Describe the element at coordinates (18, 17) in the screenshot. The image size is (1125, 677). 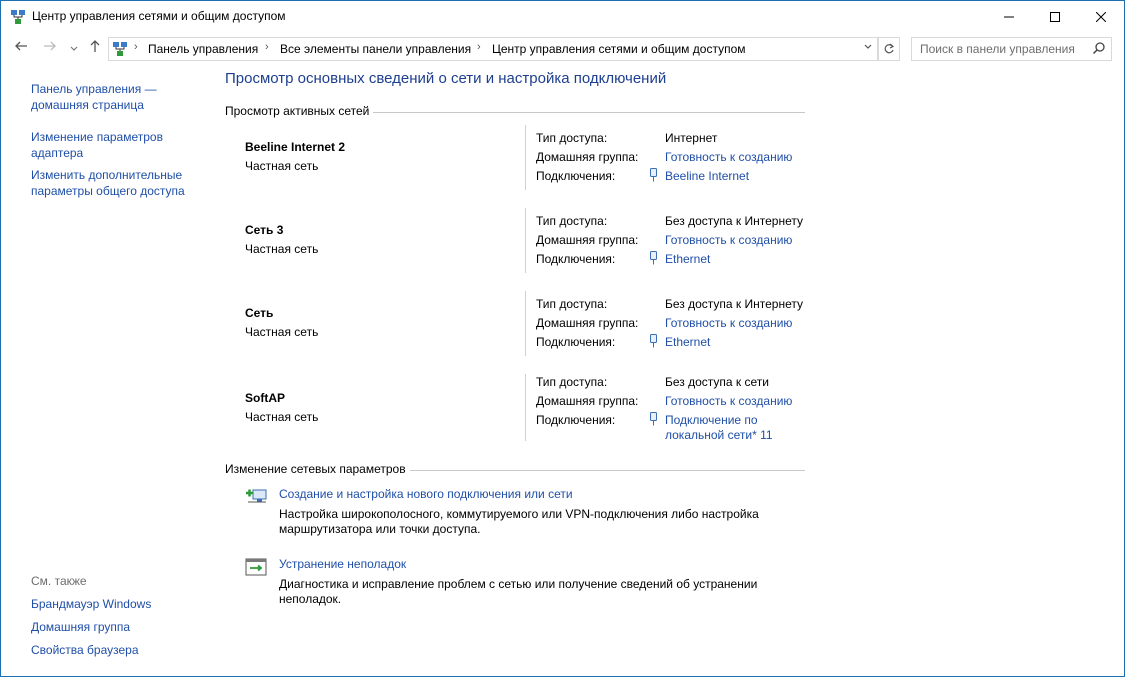
I see `network-center-icon` at that location.